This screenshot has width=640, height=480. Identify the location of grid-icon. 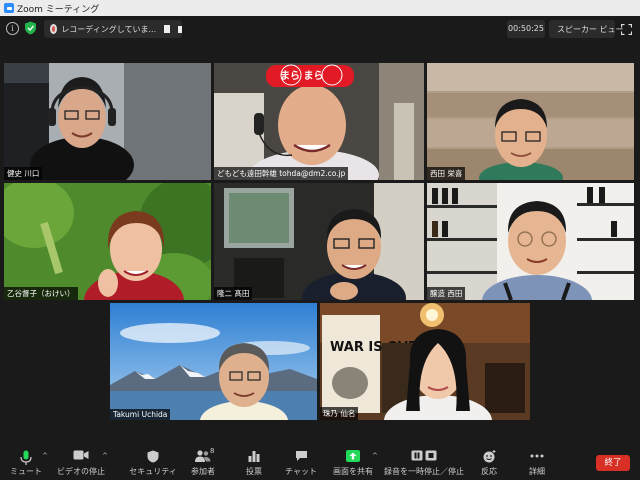
(553, 29).